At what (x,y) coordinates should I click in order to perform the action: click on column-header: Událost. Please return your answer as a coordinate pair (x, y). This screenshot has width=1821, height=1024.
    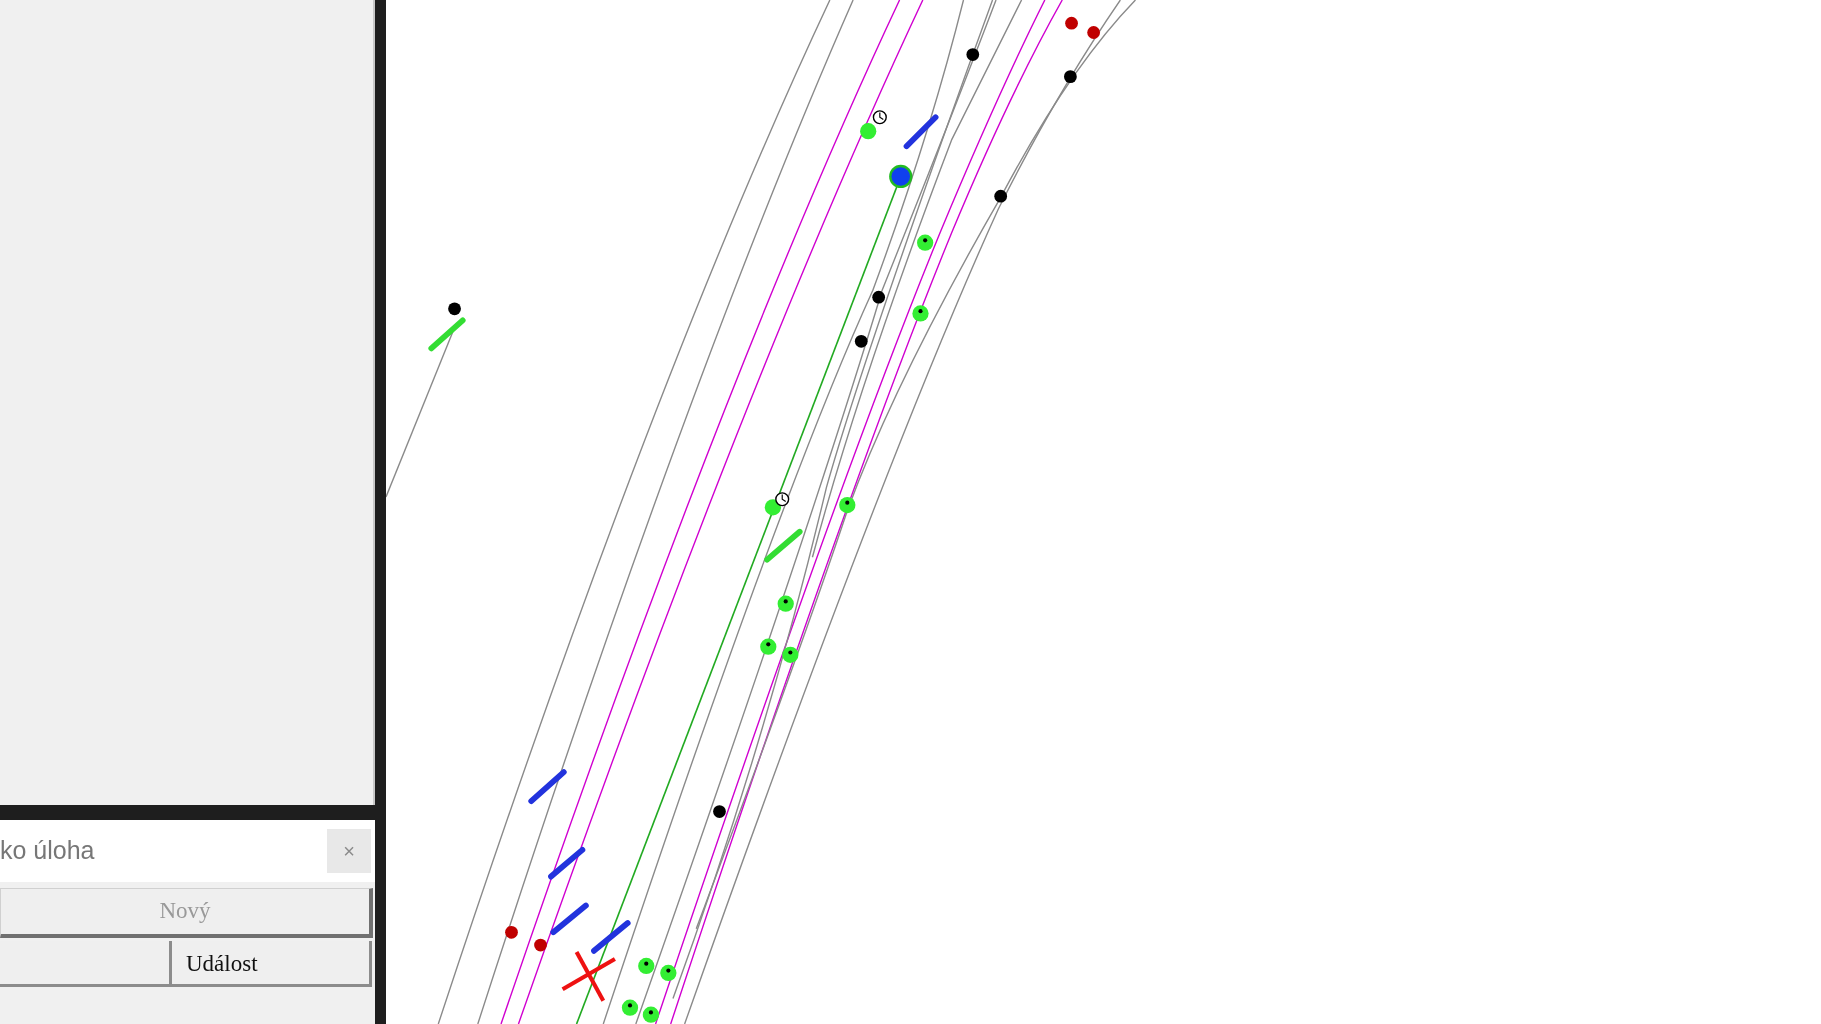
    Looking at the image, I should click on (272, 964).